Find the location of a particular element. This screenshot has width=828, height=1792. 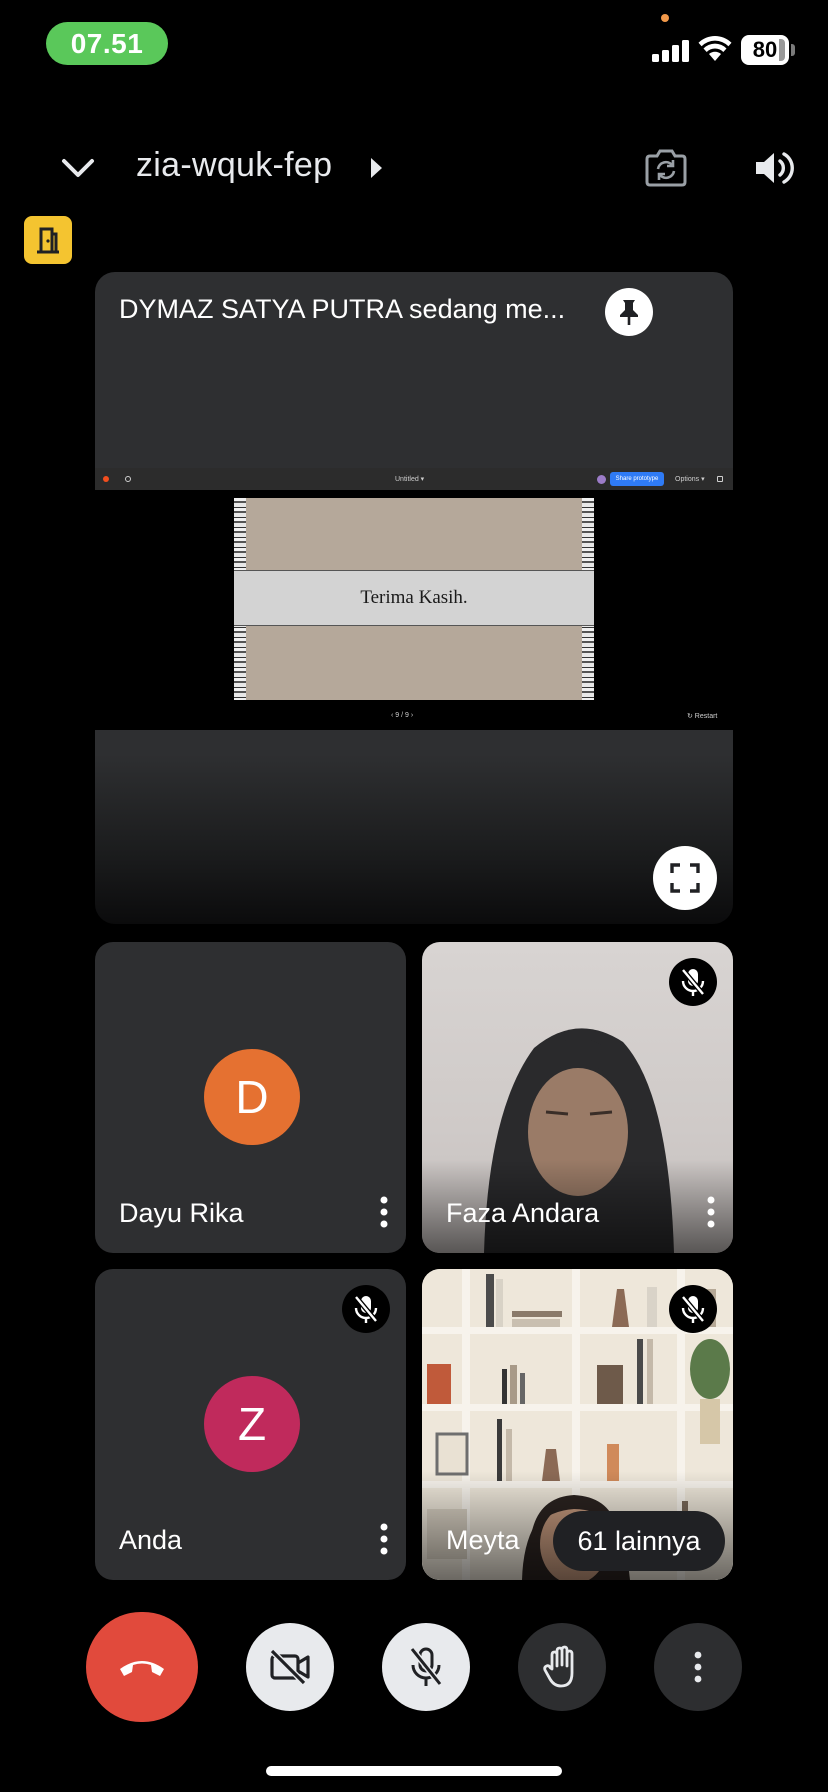

shared-screen-toolbar: Untitled ▾ Share prototype Options ▾ is located at coordinates (414, 479).